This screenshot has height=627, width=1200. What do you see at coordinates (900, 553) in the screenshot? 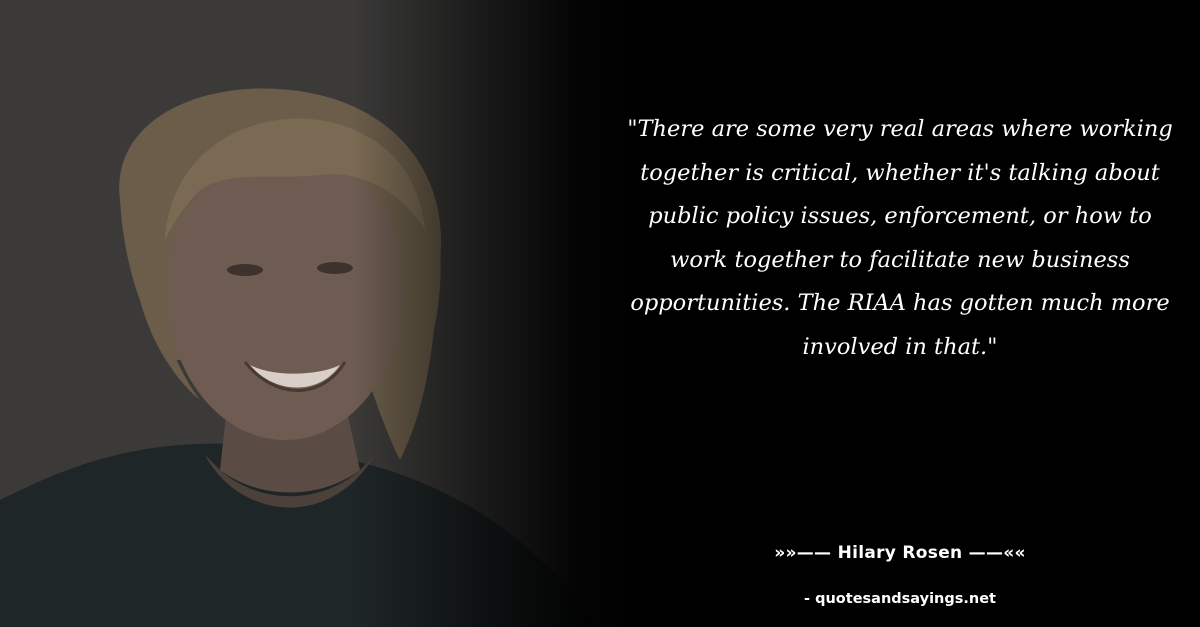
I see `author-attribution: »»—— Hilary Rosen ——««` at bounding box center [900, 553].